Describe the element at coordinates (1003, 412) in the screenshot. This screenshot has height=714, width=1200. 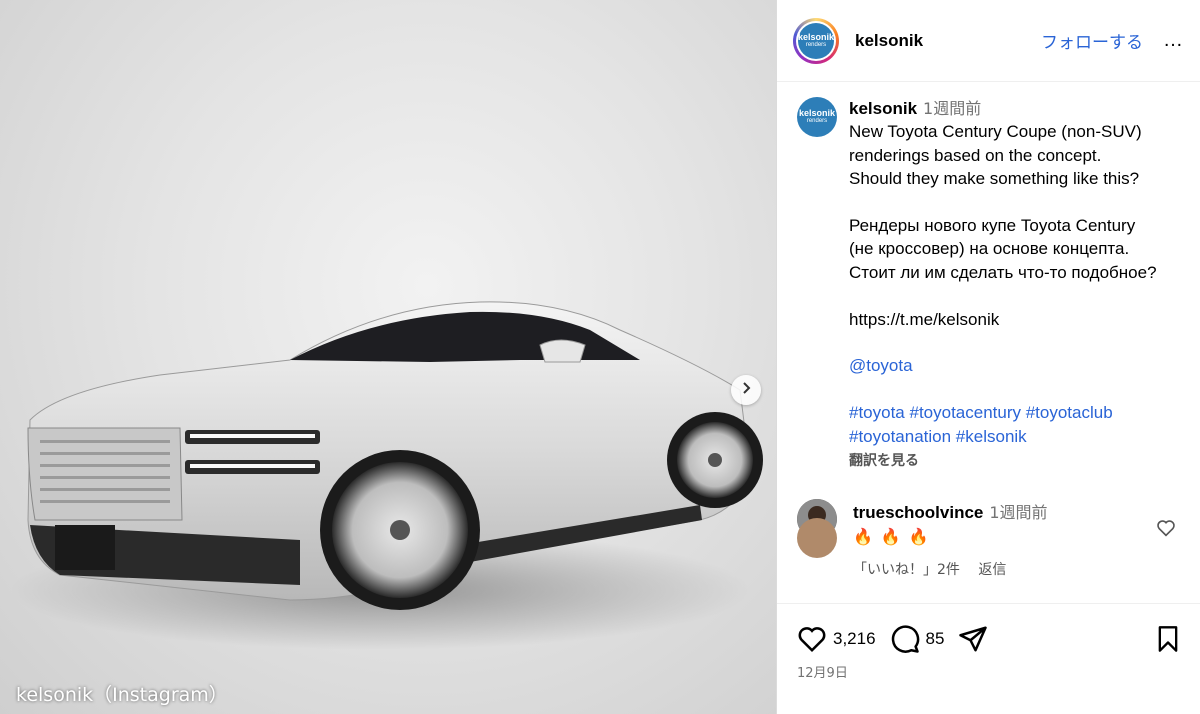
I see `hashtags-line: #toyota #toyotacentury #toyotaclub` at that location.